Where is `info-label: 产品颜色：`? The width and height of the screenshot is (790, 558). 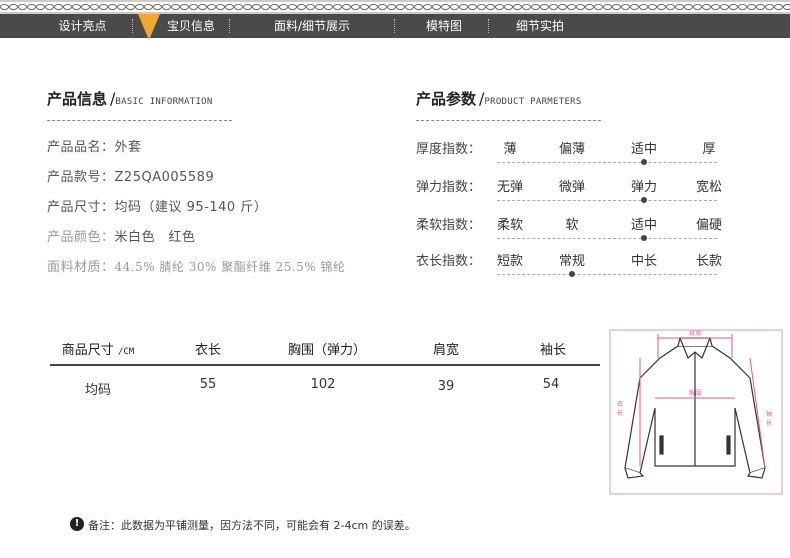 info-label: 产品颜色： is located at coordinates (81, 237).